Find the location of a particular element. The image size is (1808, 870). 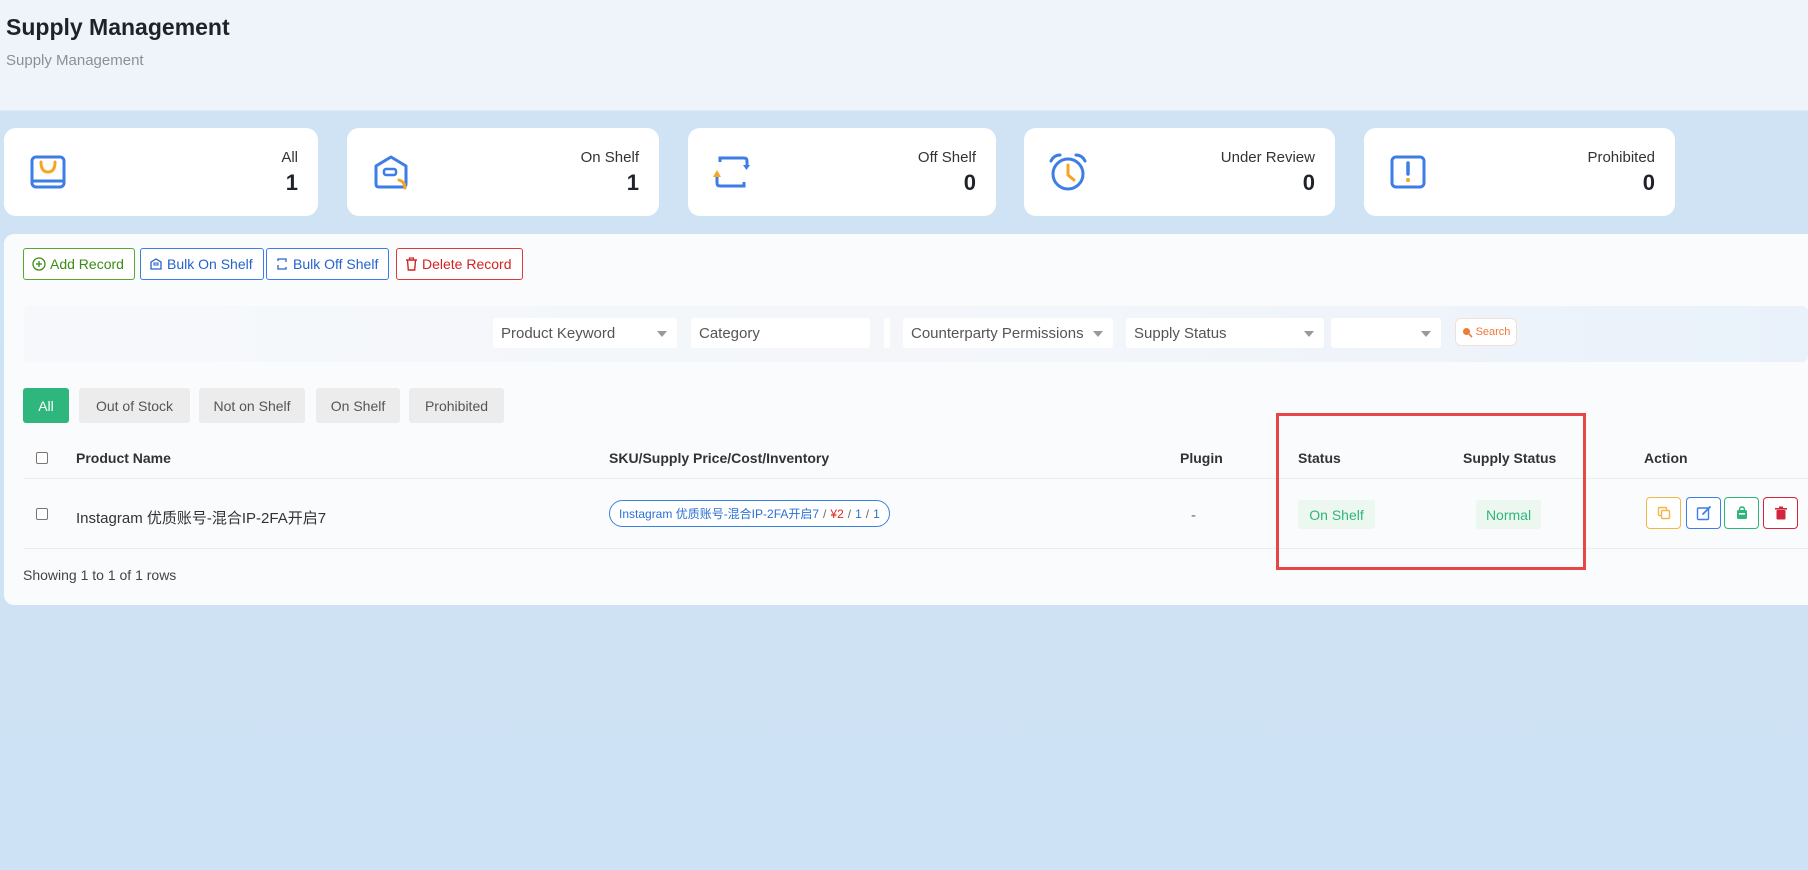

product-keyword-placeholder: Product Keyword is located at coordinates (558, 333).